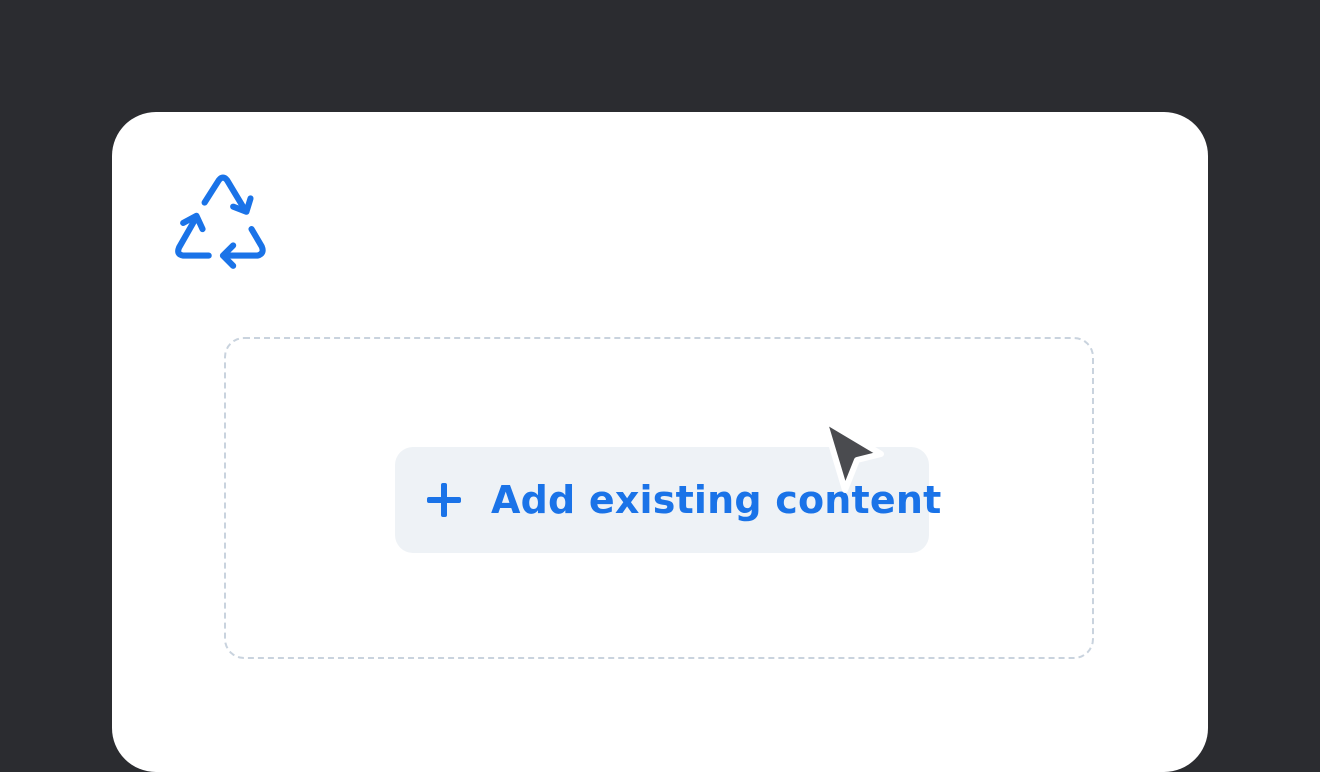 This screenshot has width=1320, height=772. Describe the element at coordinates (444, 500) in the screenshot. I see `plus-icon` at that location.